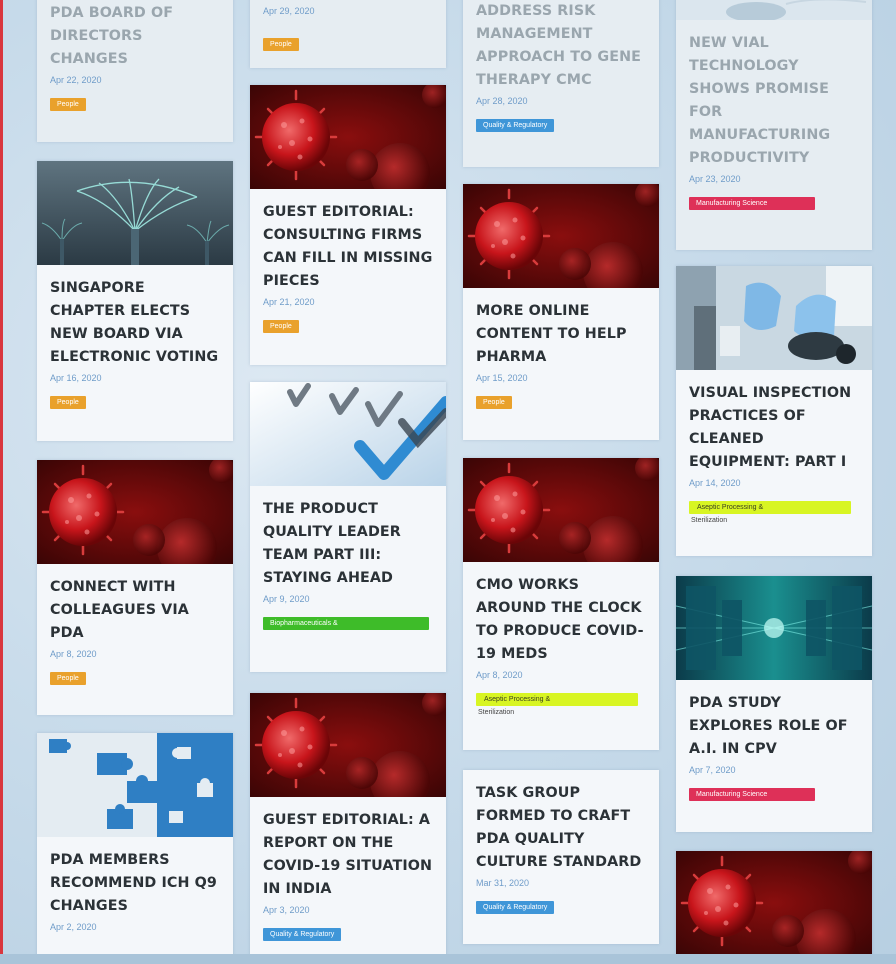 The height and width of the screenshot is (964, 896). I want to click on news-card, so click(774, 907).